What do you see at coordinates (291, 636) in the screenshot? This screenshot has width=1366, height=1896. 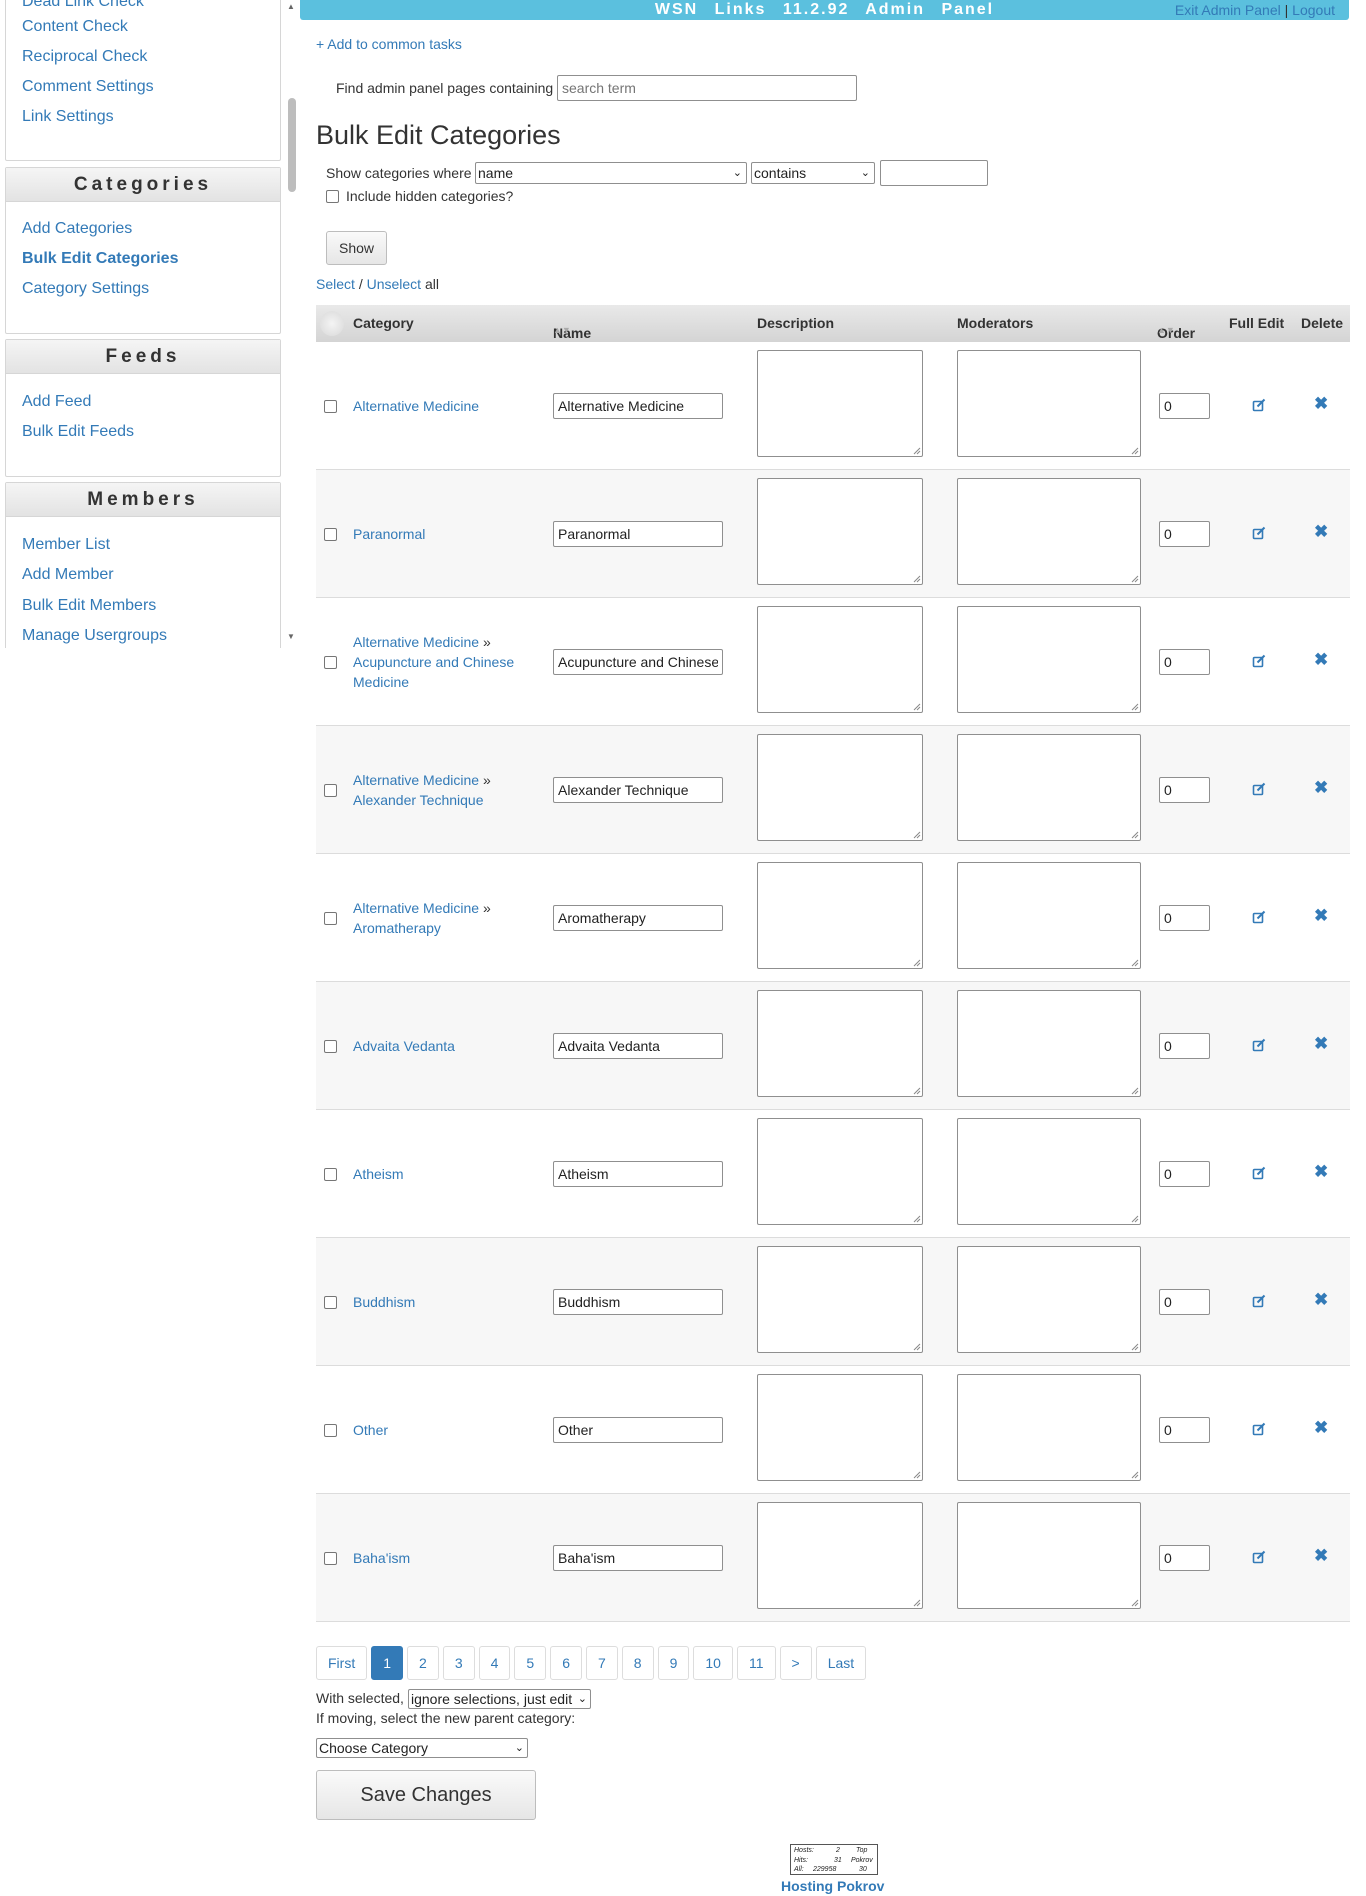 I see `scroll-down-arrow-icon: ▼` at bounding box center [291, 636].